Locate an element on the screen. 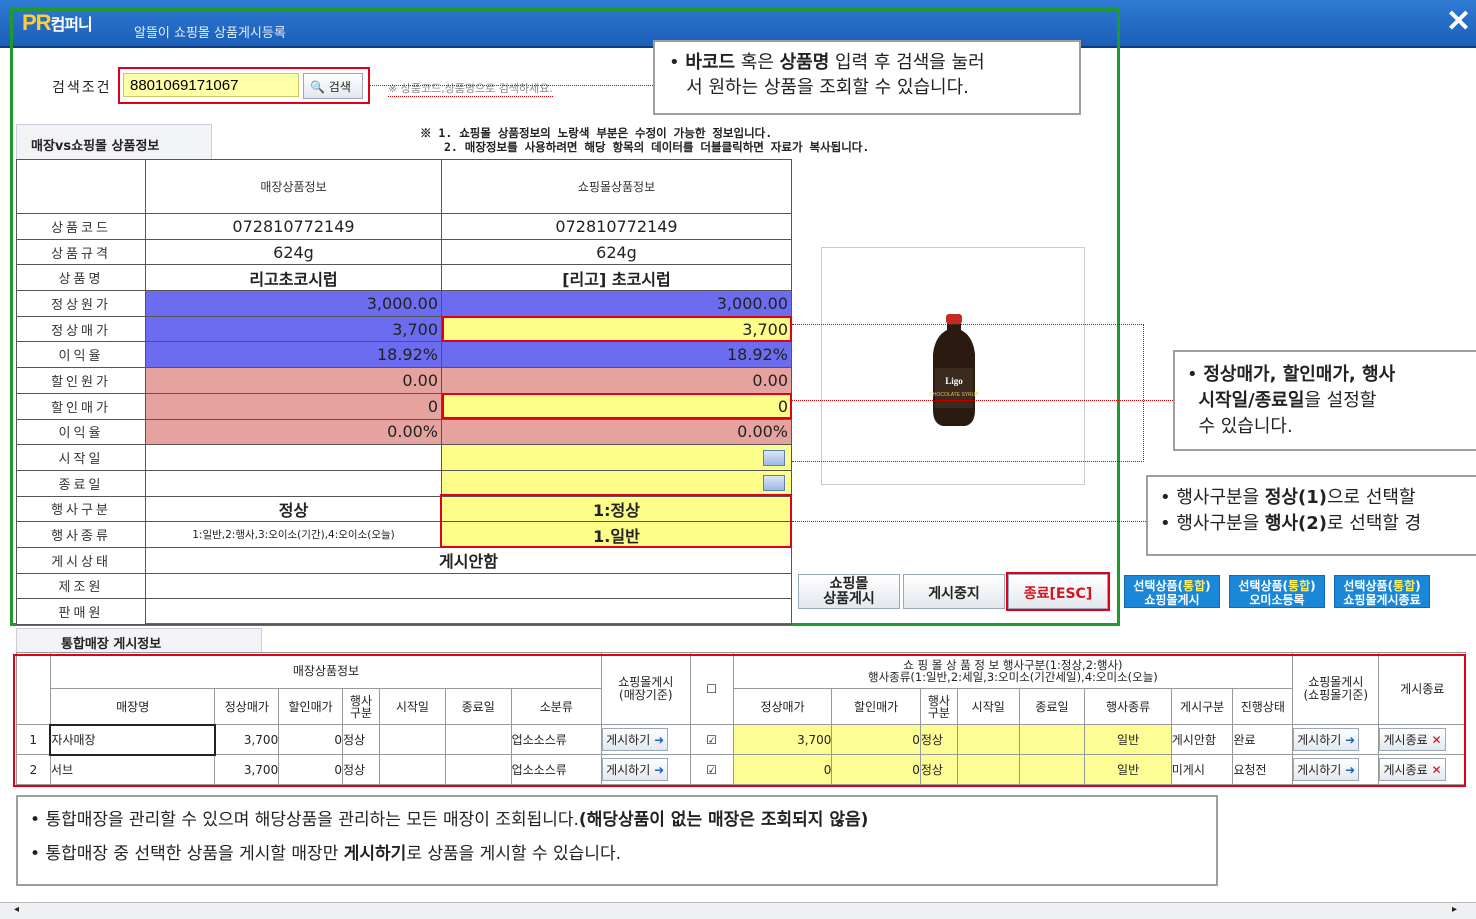  row-label: 할인원가 is located at coordinates (81, 380).